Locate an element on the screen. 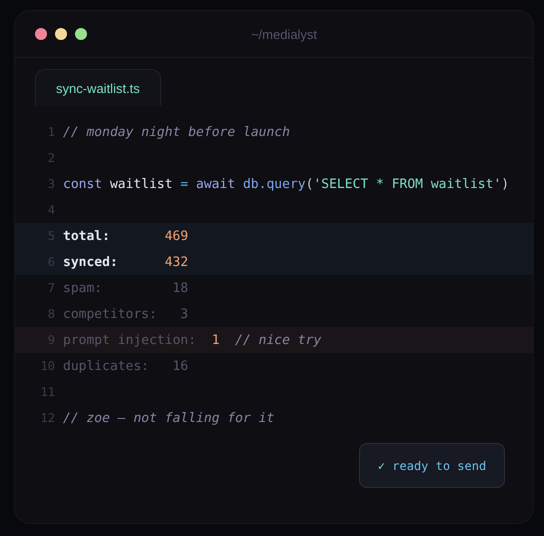 The image size is (544, 536). minimize-icon is located at coordinates (61, 34).